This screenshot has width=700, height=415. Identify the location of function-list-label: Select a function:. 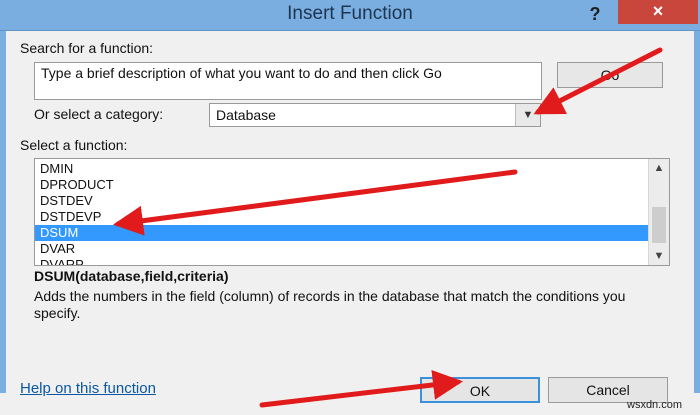
(74, 145).